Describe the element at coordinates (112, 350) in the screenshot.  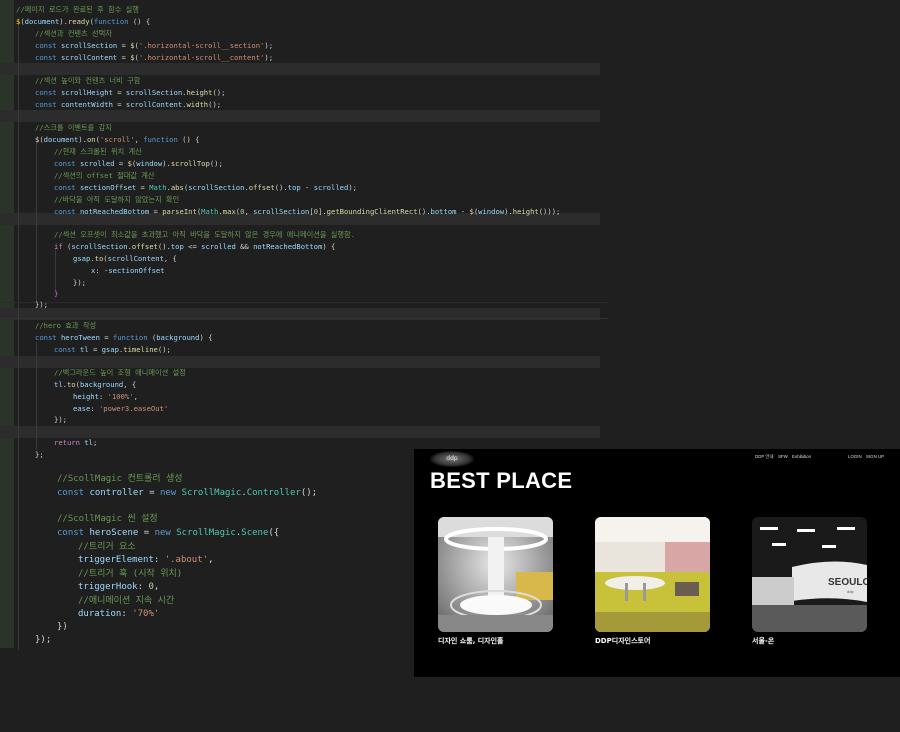
I see `code-line: const tl = gsap.timeline();` at that location.